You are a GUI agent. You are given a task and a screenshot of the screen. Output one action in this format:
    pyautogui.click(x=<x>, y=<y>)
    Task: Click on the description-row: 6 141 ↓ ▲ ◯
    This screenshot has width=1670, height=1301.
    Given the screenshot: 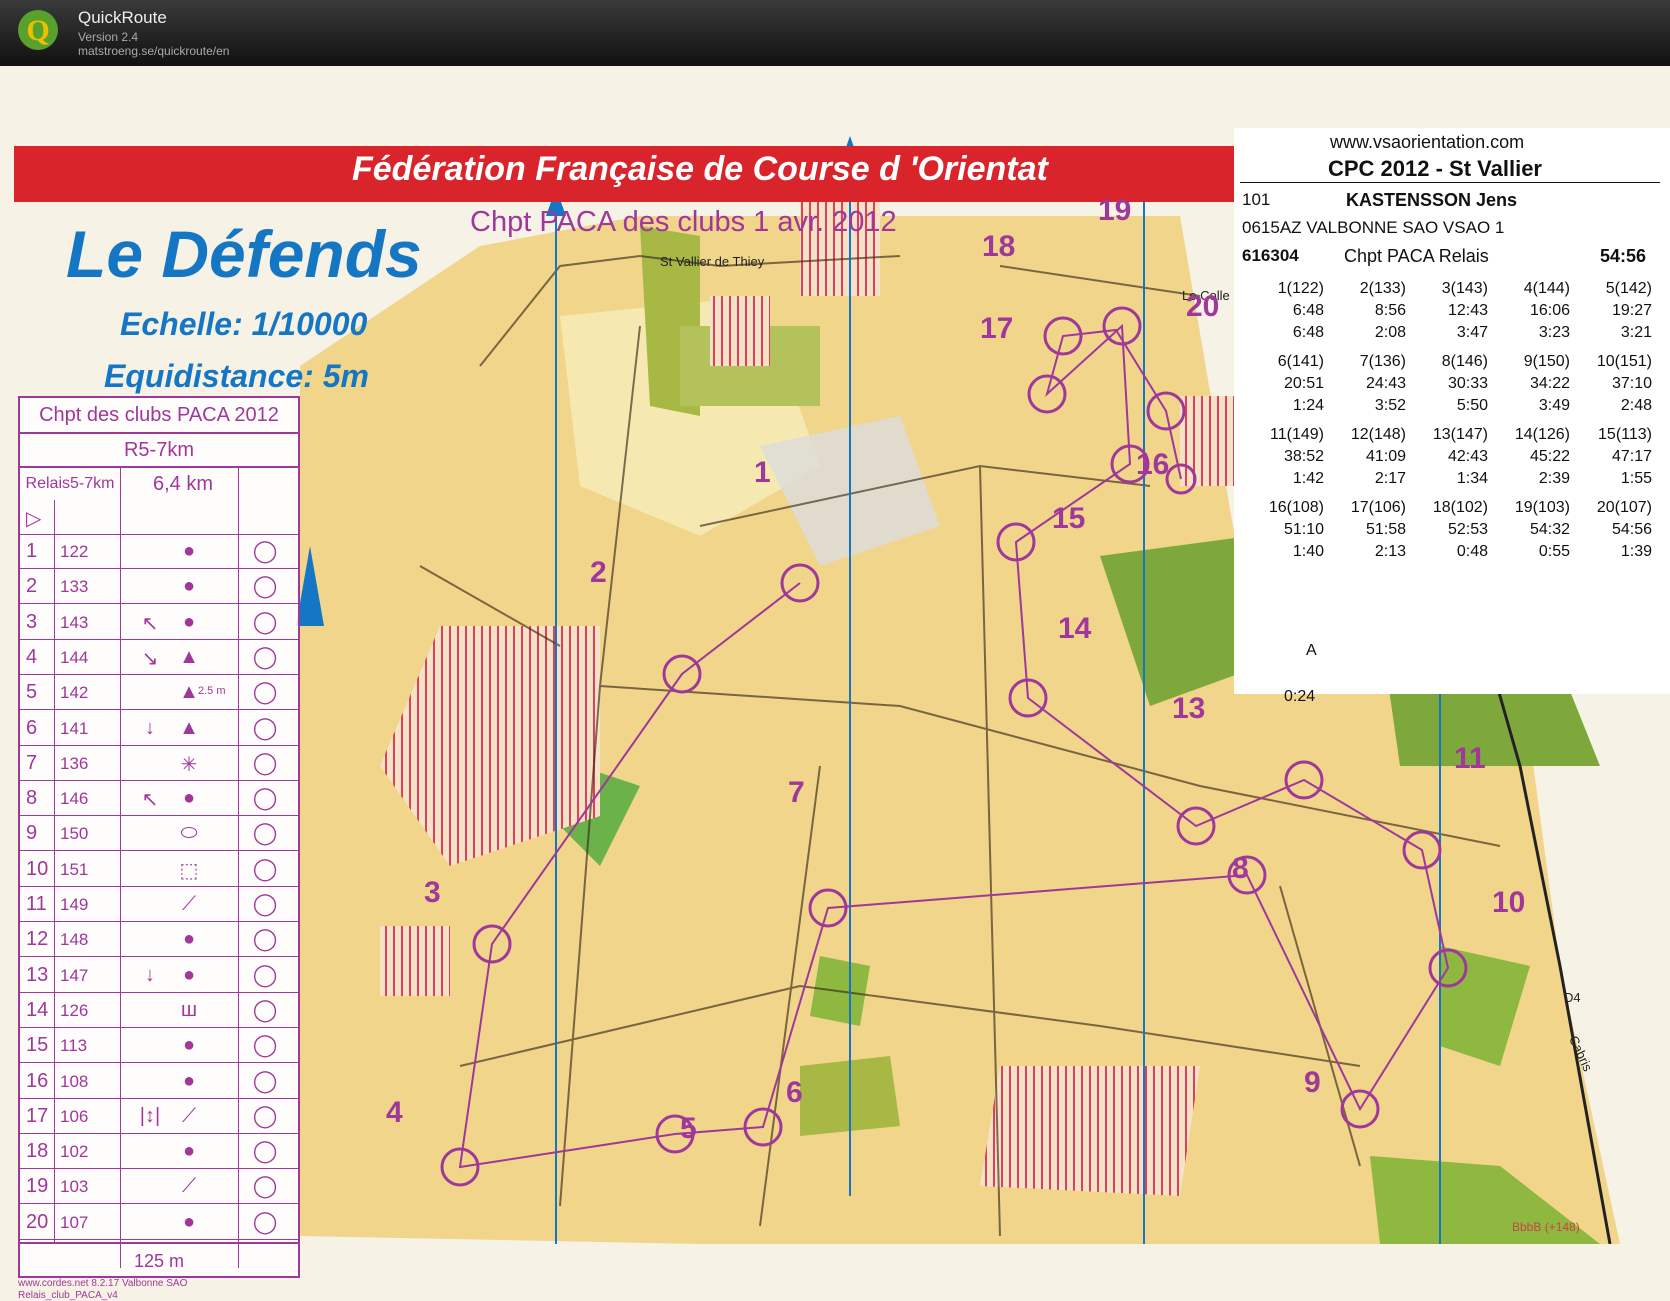 What is the action you would take?
    pyautogui.click(x=159, y=729)
    